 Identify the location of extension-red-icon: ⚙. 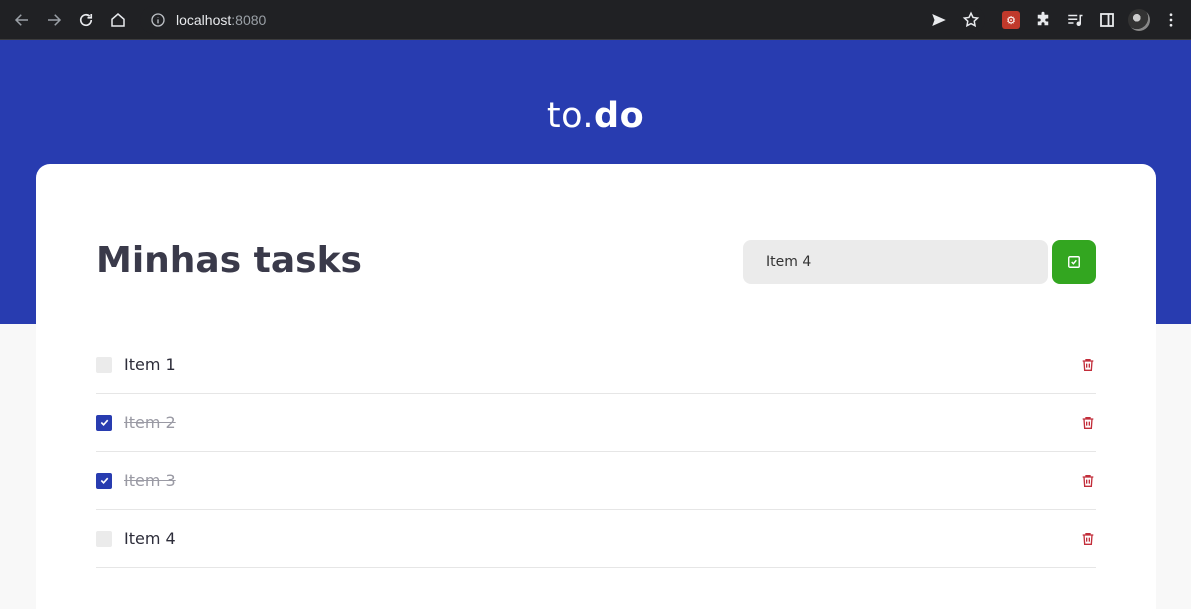
(1011, 20).